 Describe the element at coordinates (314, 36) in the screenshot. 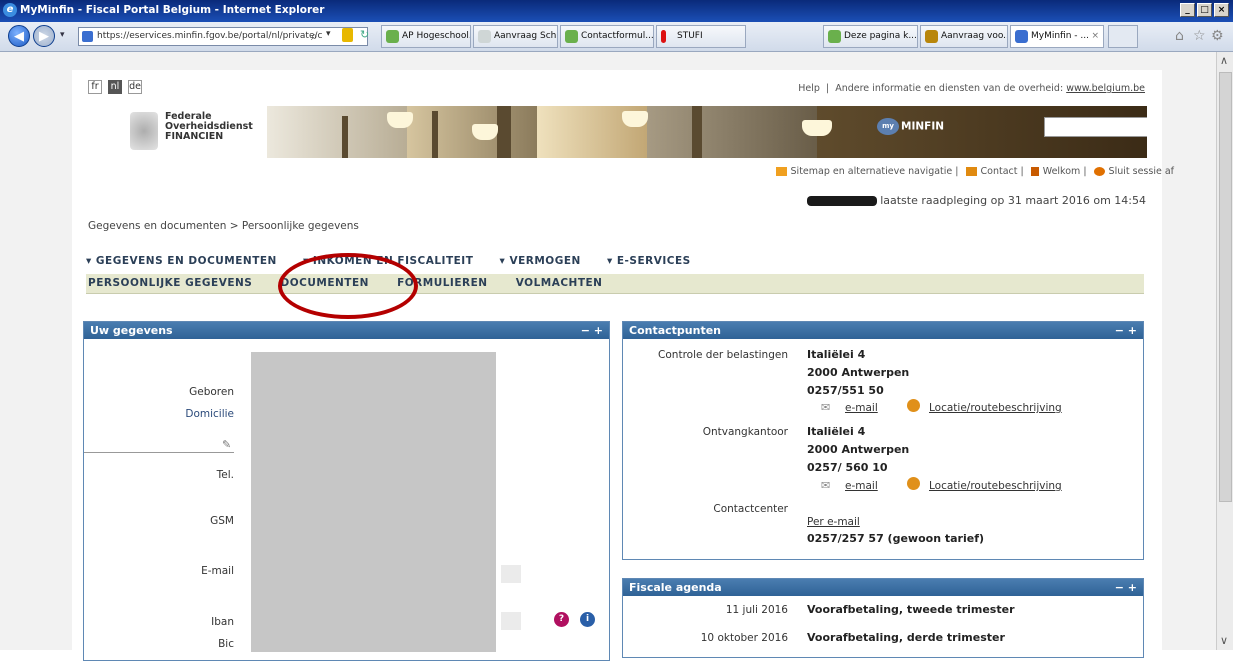

I see `search-icon: ⌕` at that location.